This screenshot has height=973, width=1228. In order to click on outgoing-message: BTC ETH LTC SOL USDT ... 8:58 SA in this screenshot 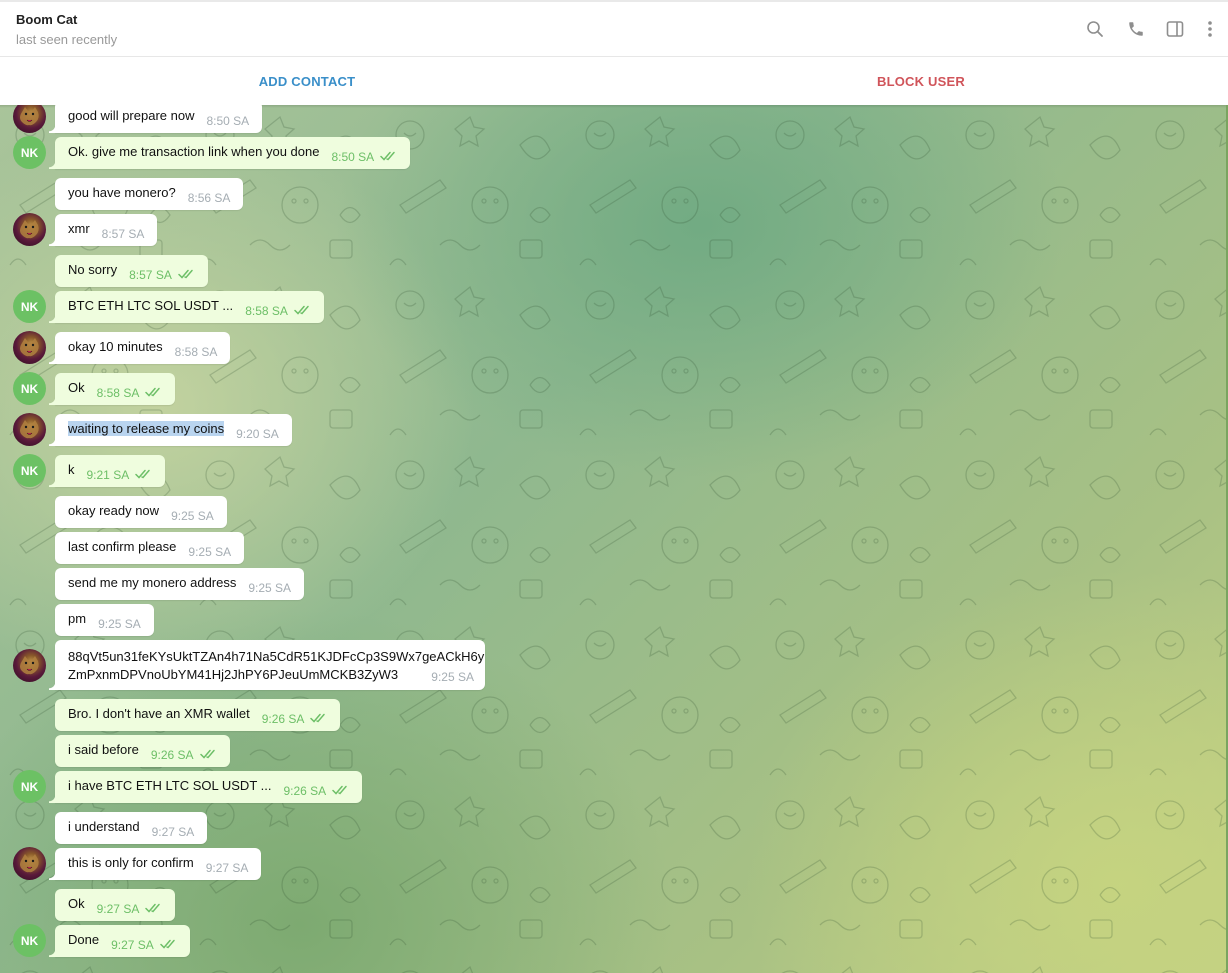, I will do `click(186, 307)`.